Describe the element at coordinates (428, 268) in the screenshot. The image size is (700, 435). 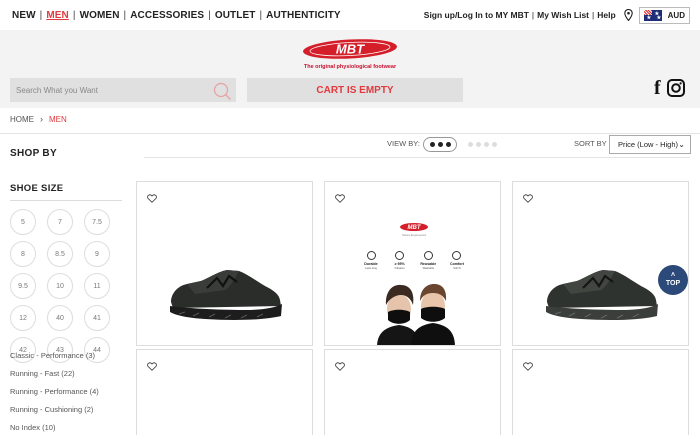
I see `feature-sub: Washable` at that location.